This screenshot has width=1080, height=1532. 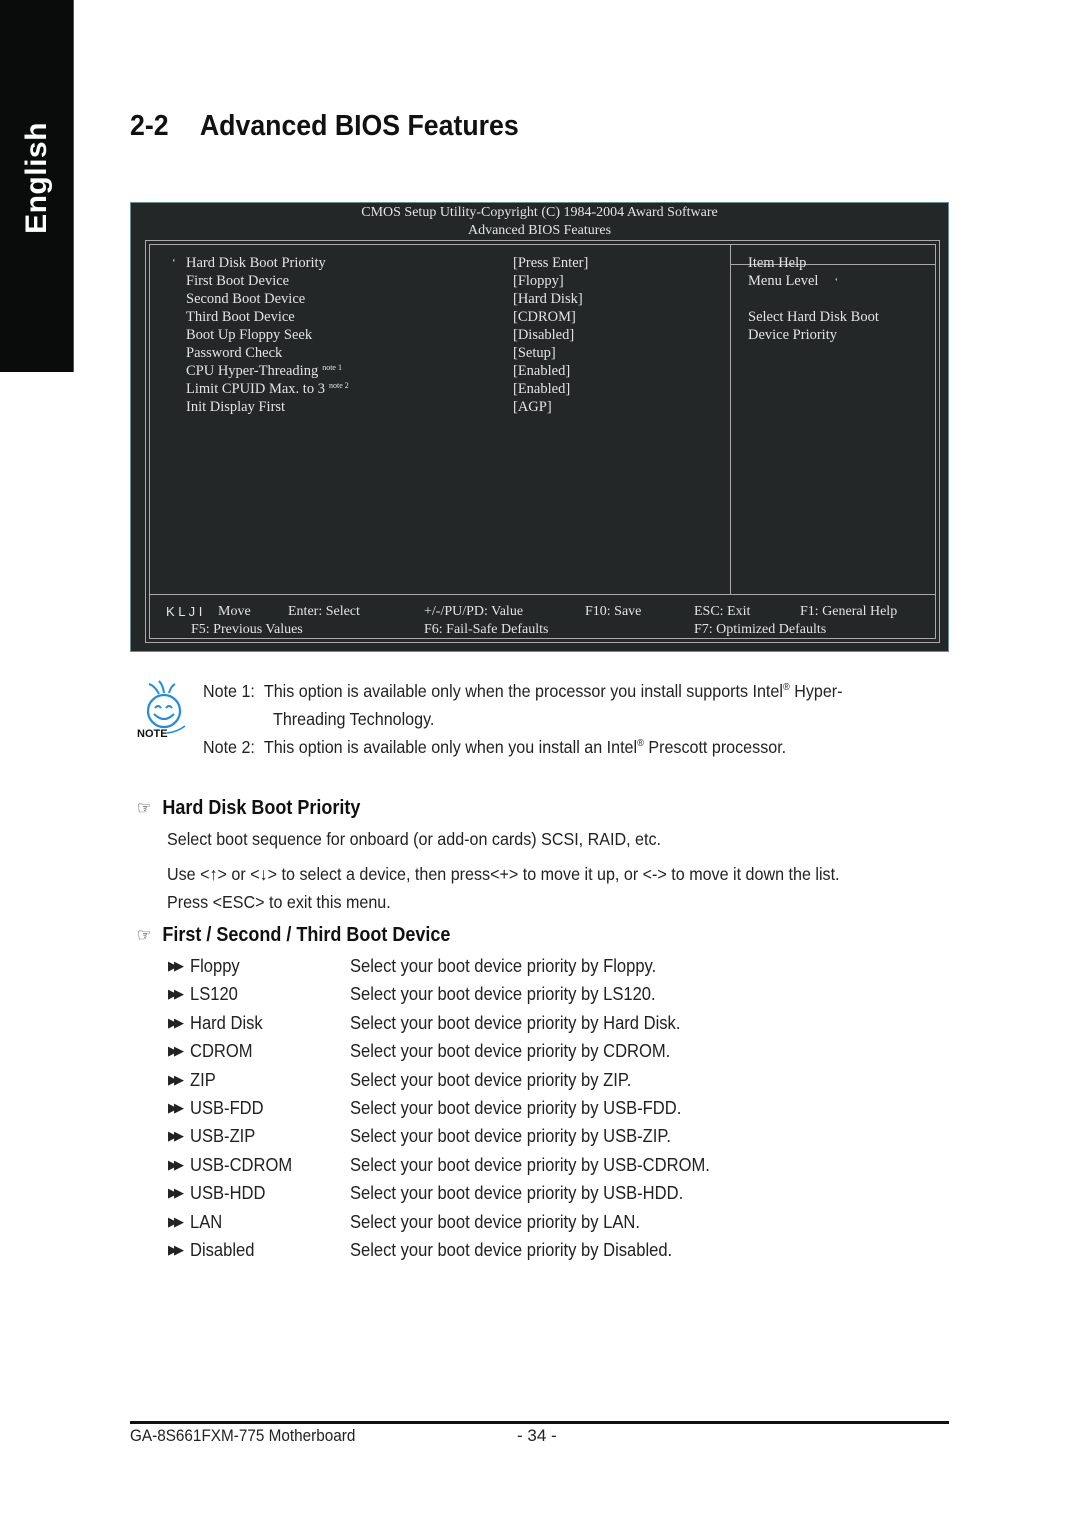 I want to click on note-reference: note 2, so click(x=338, y=385).